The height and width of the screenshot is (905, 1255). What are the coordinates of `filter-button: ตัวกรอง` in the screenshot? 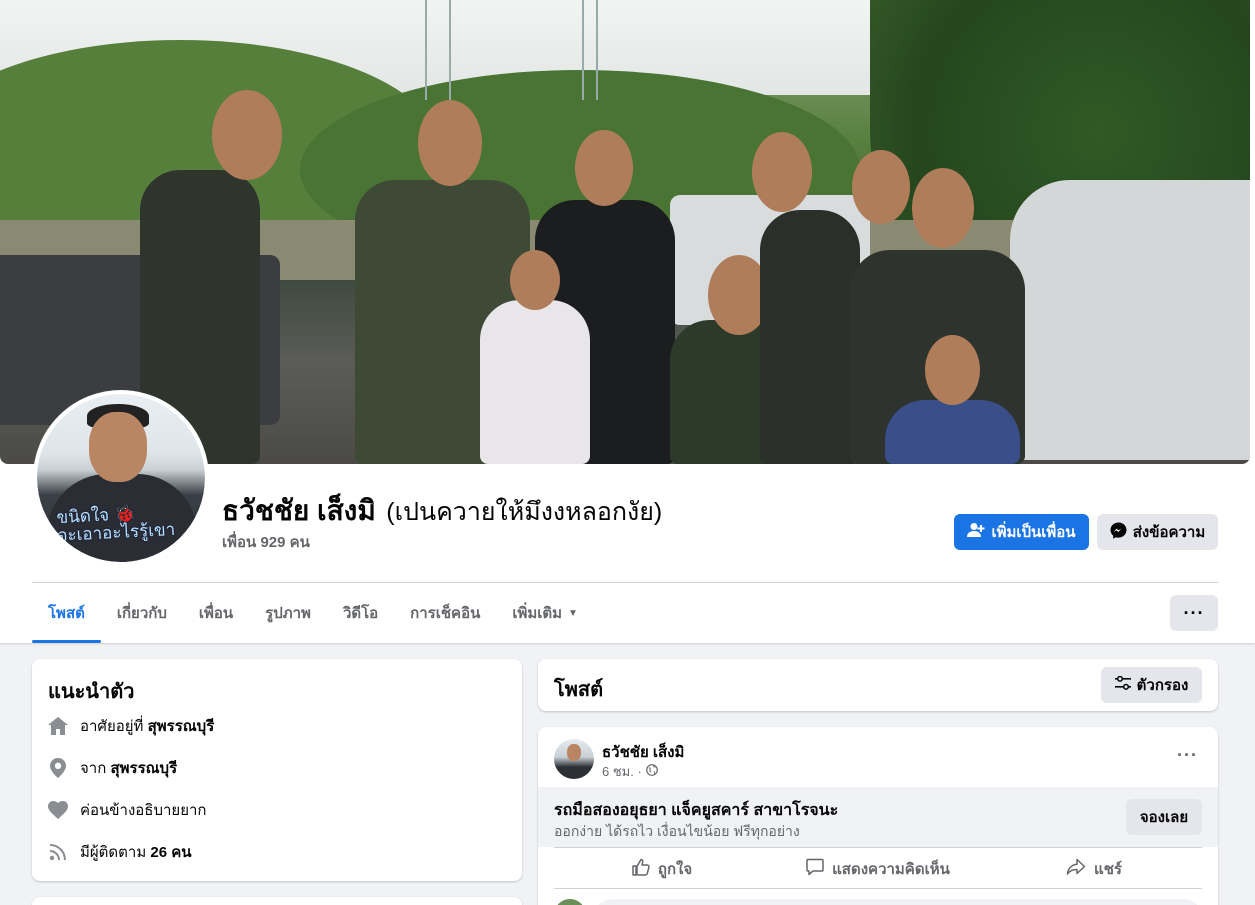 It's located at (1151, 685).